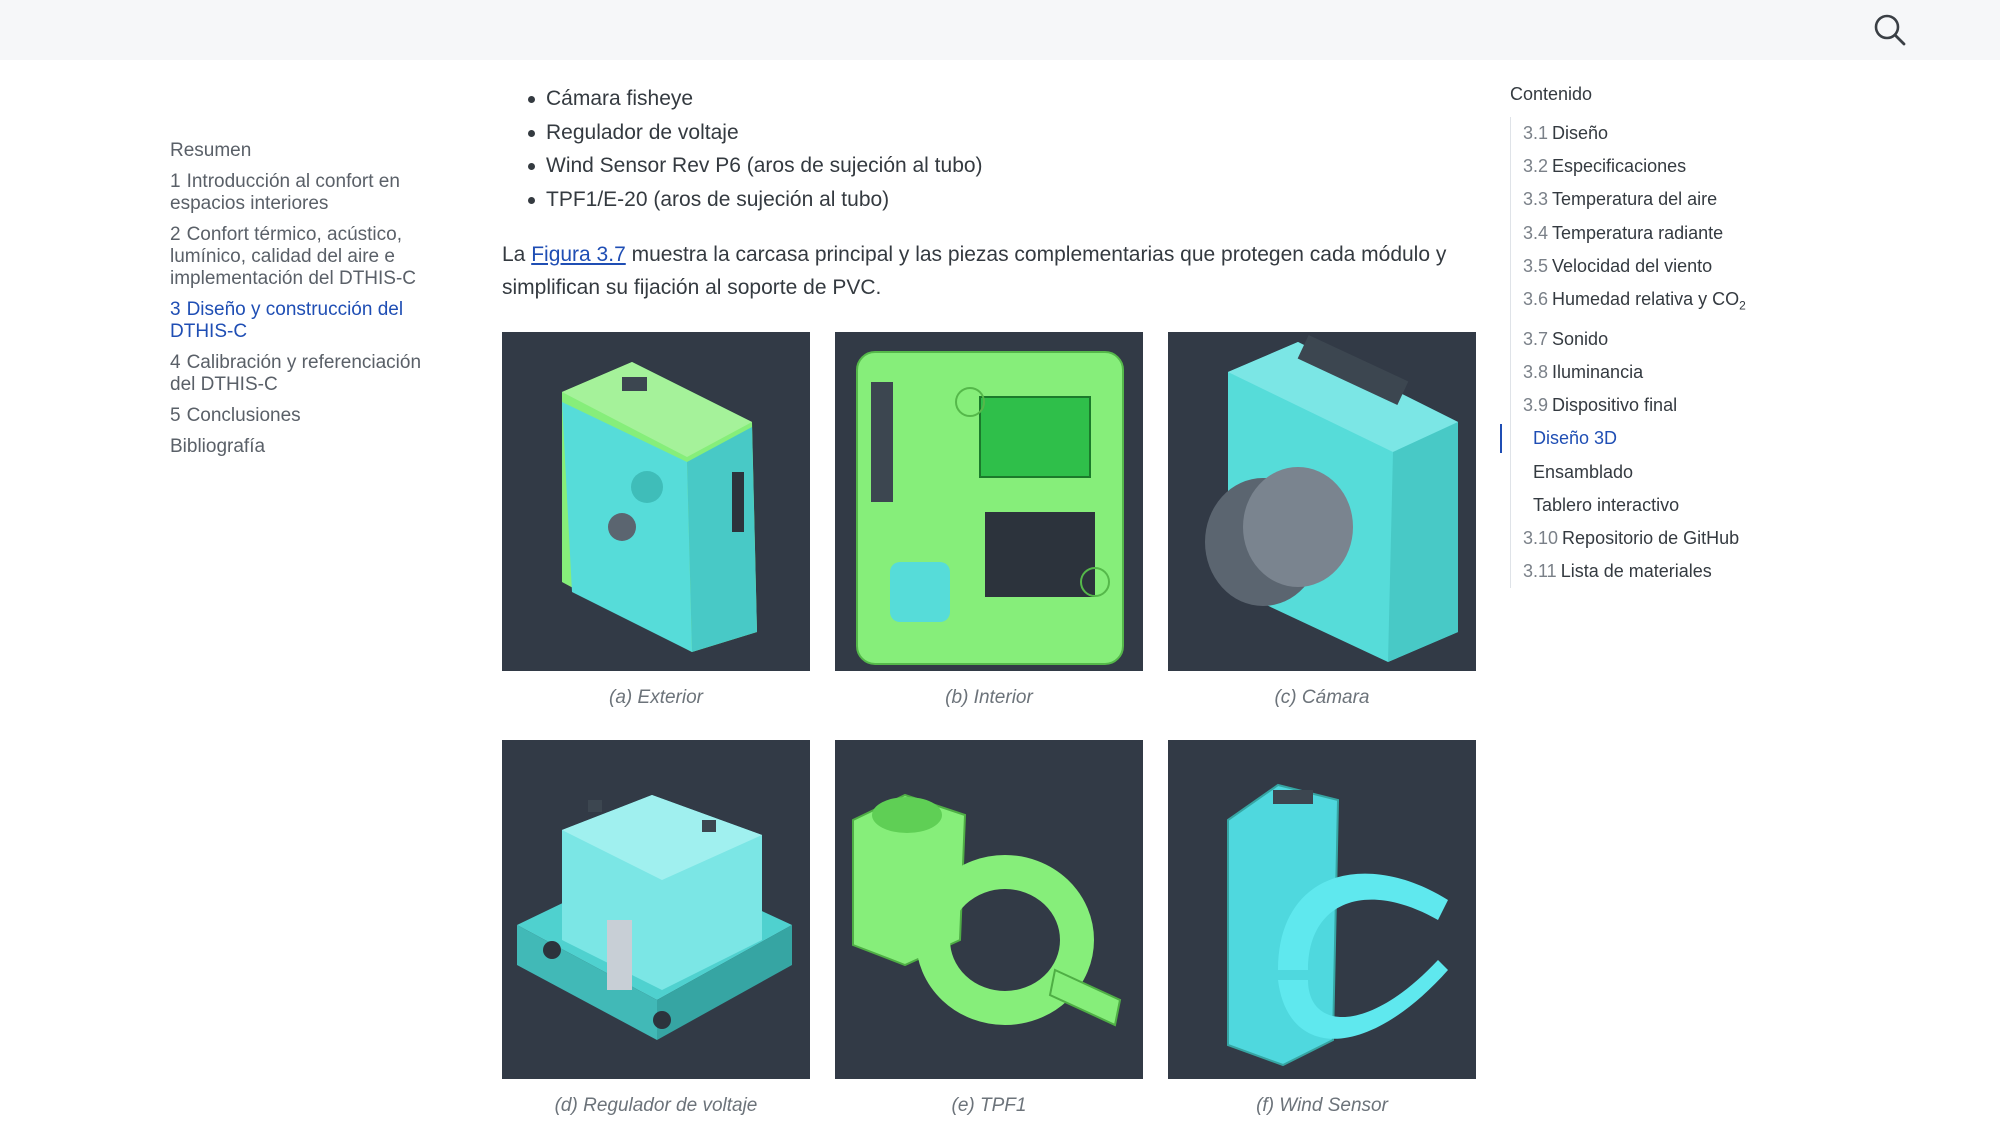 This screenshot has width=2000, height=1125. Describe the element at coordinates (1322, 501) in the screenshot. I see `camara-render` at that location.